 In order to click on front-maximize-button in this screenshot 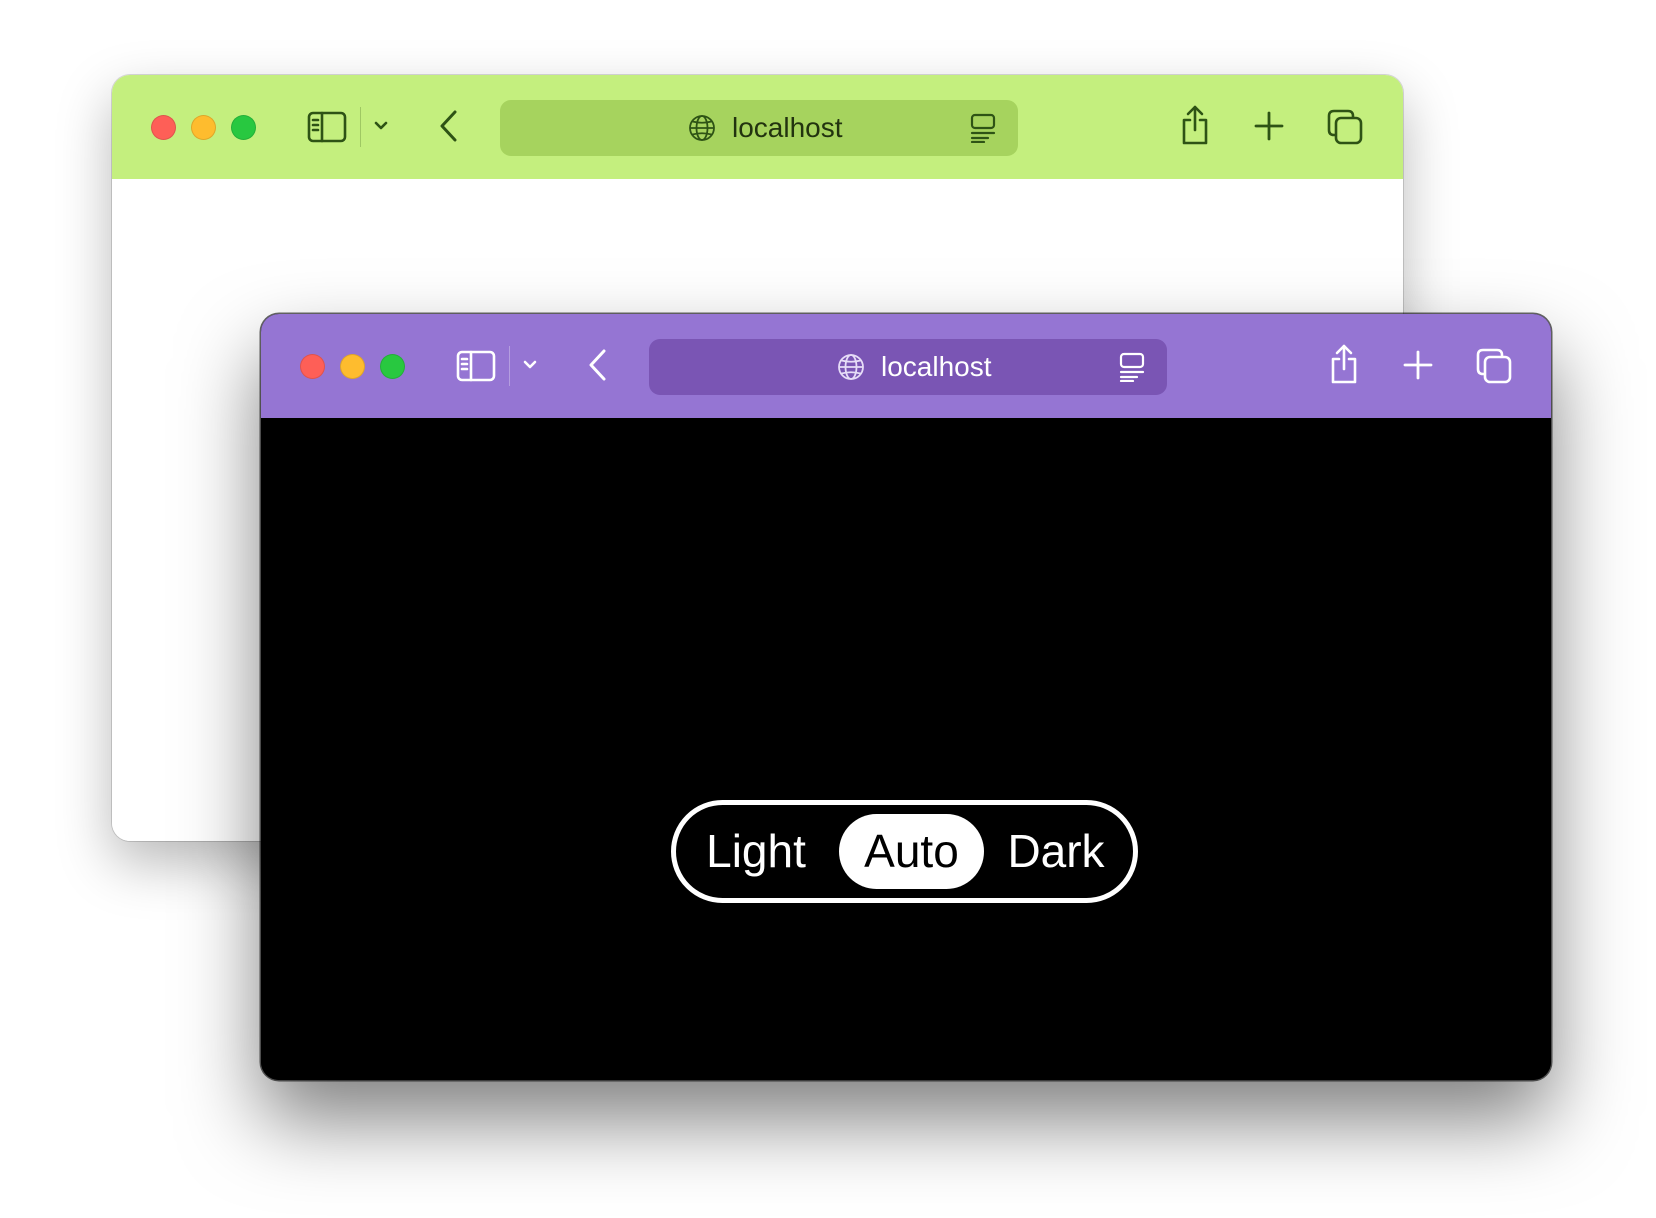, I will do `click(392, 366)`.